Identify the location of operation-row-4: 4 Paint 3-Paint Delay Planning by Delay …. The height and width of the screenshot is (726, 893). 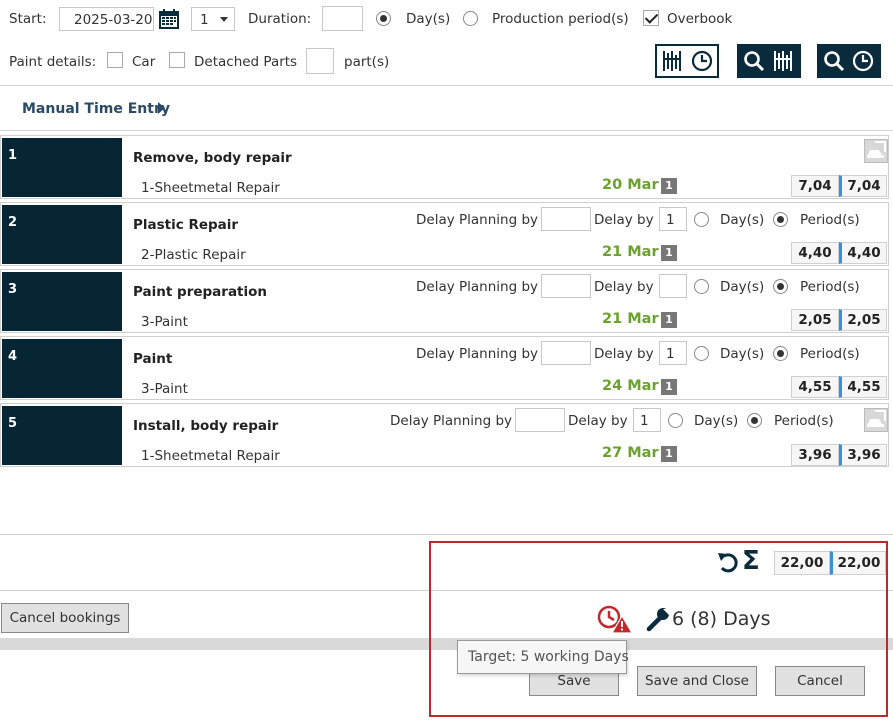
(444, 368).